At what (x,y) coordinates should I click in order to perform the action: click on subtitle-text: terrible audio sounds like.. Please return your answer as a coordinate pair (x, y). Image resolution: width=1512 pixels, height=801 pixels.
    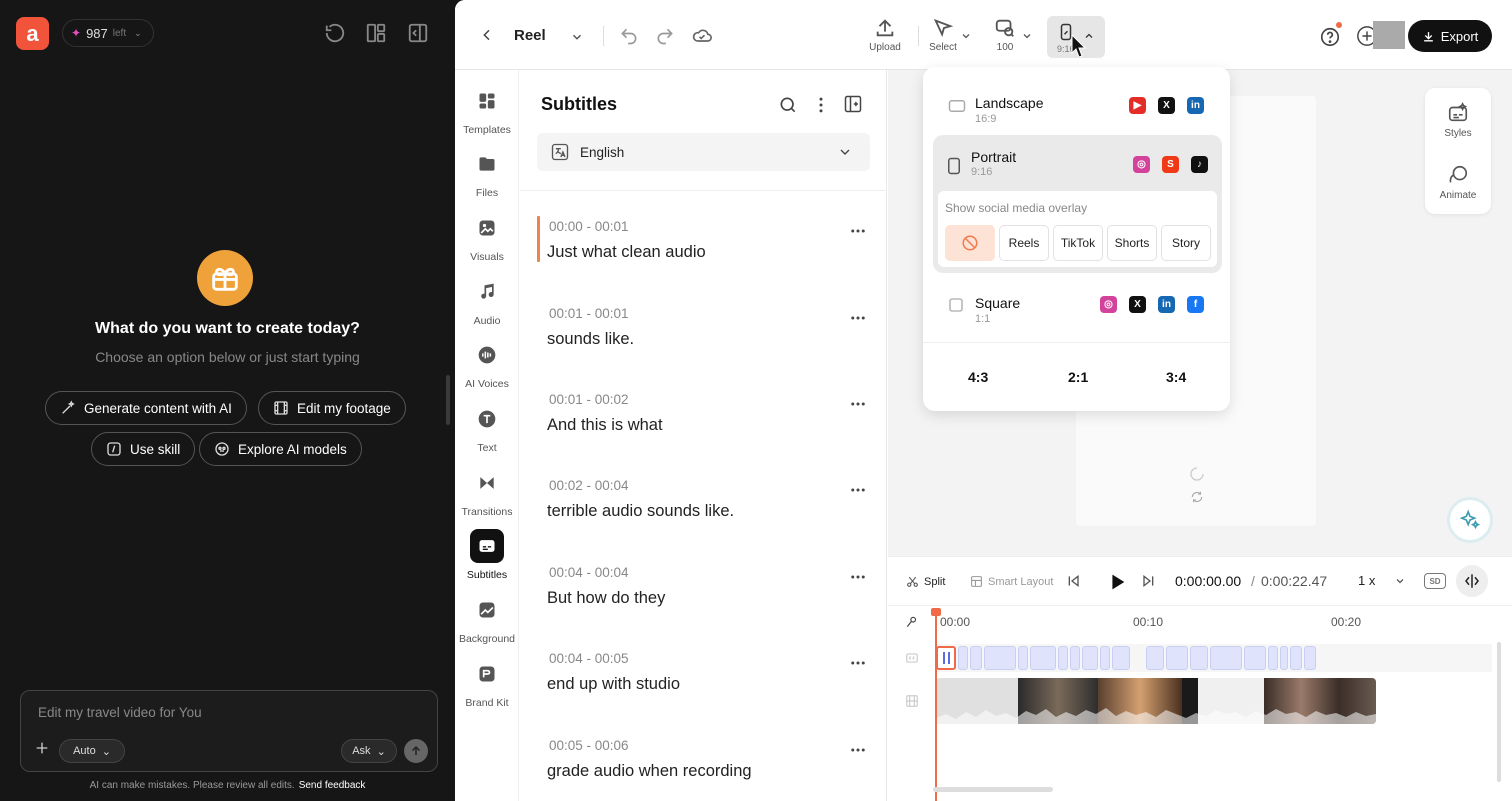
    Looking at the image, I should click on (640, 511).